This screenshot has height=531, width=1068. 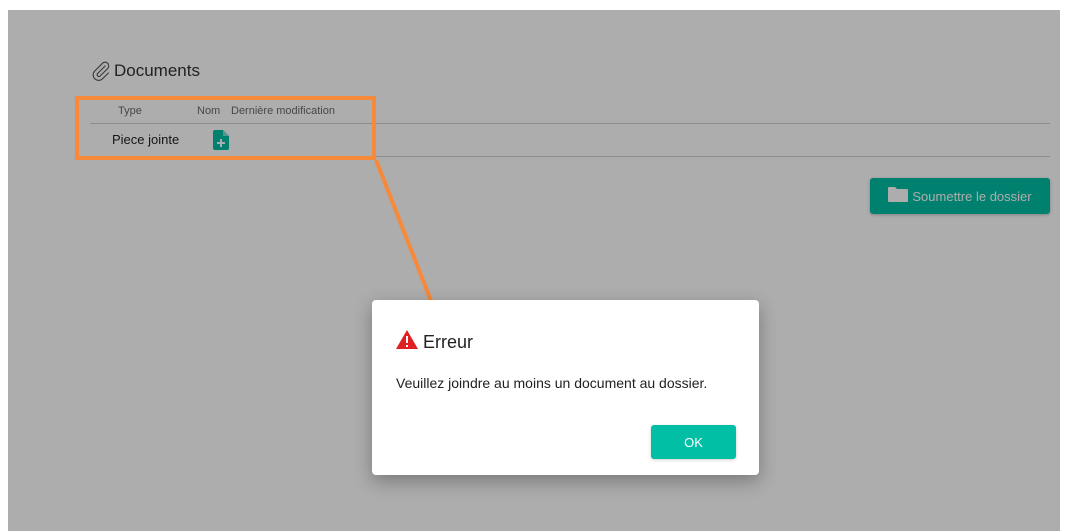 What do you see at coordinates (407, 342) in the screenshot?
I see `warning-icon` at bounding box center [407, 342].